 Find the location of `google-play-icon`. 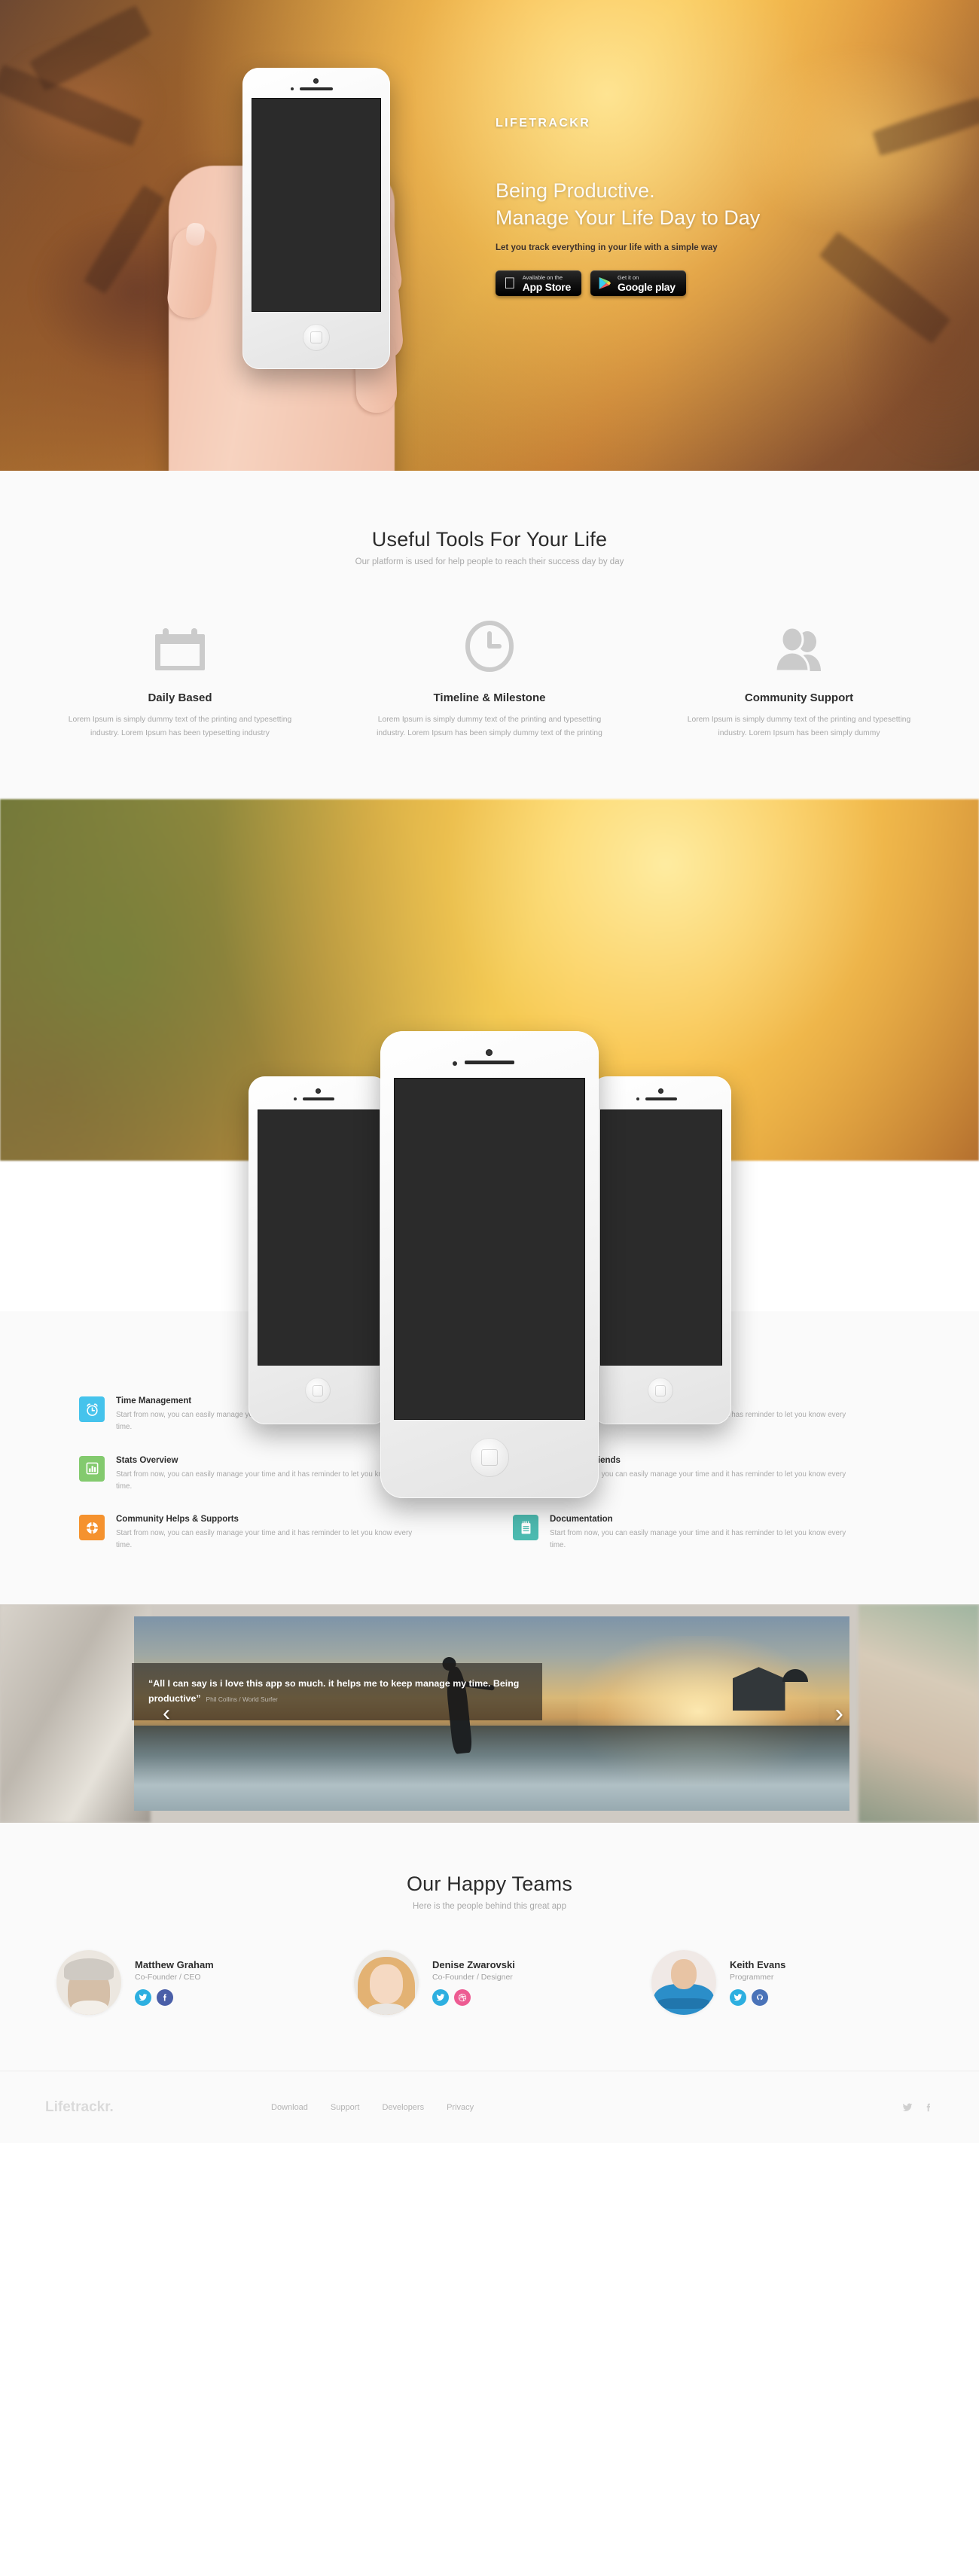

google-play-icon is located at coordinates (605, 284).